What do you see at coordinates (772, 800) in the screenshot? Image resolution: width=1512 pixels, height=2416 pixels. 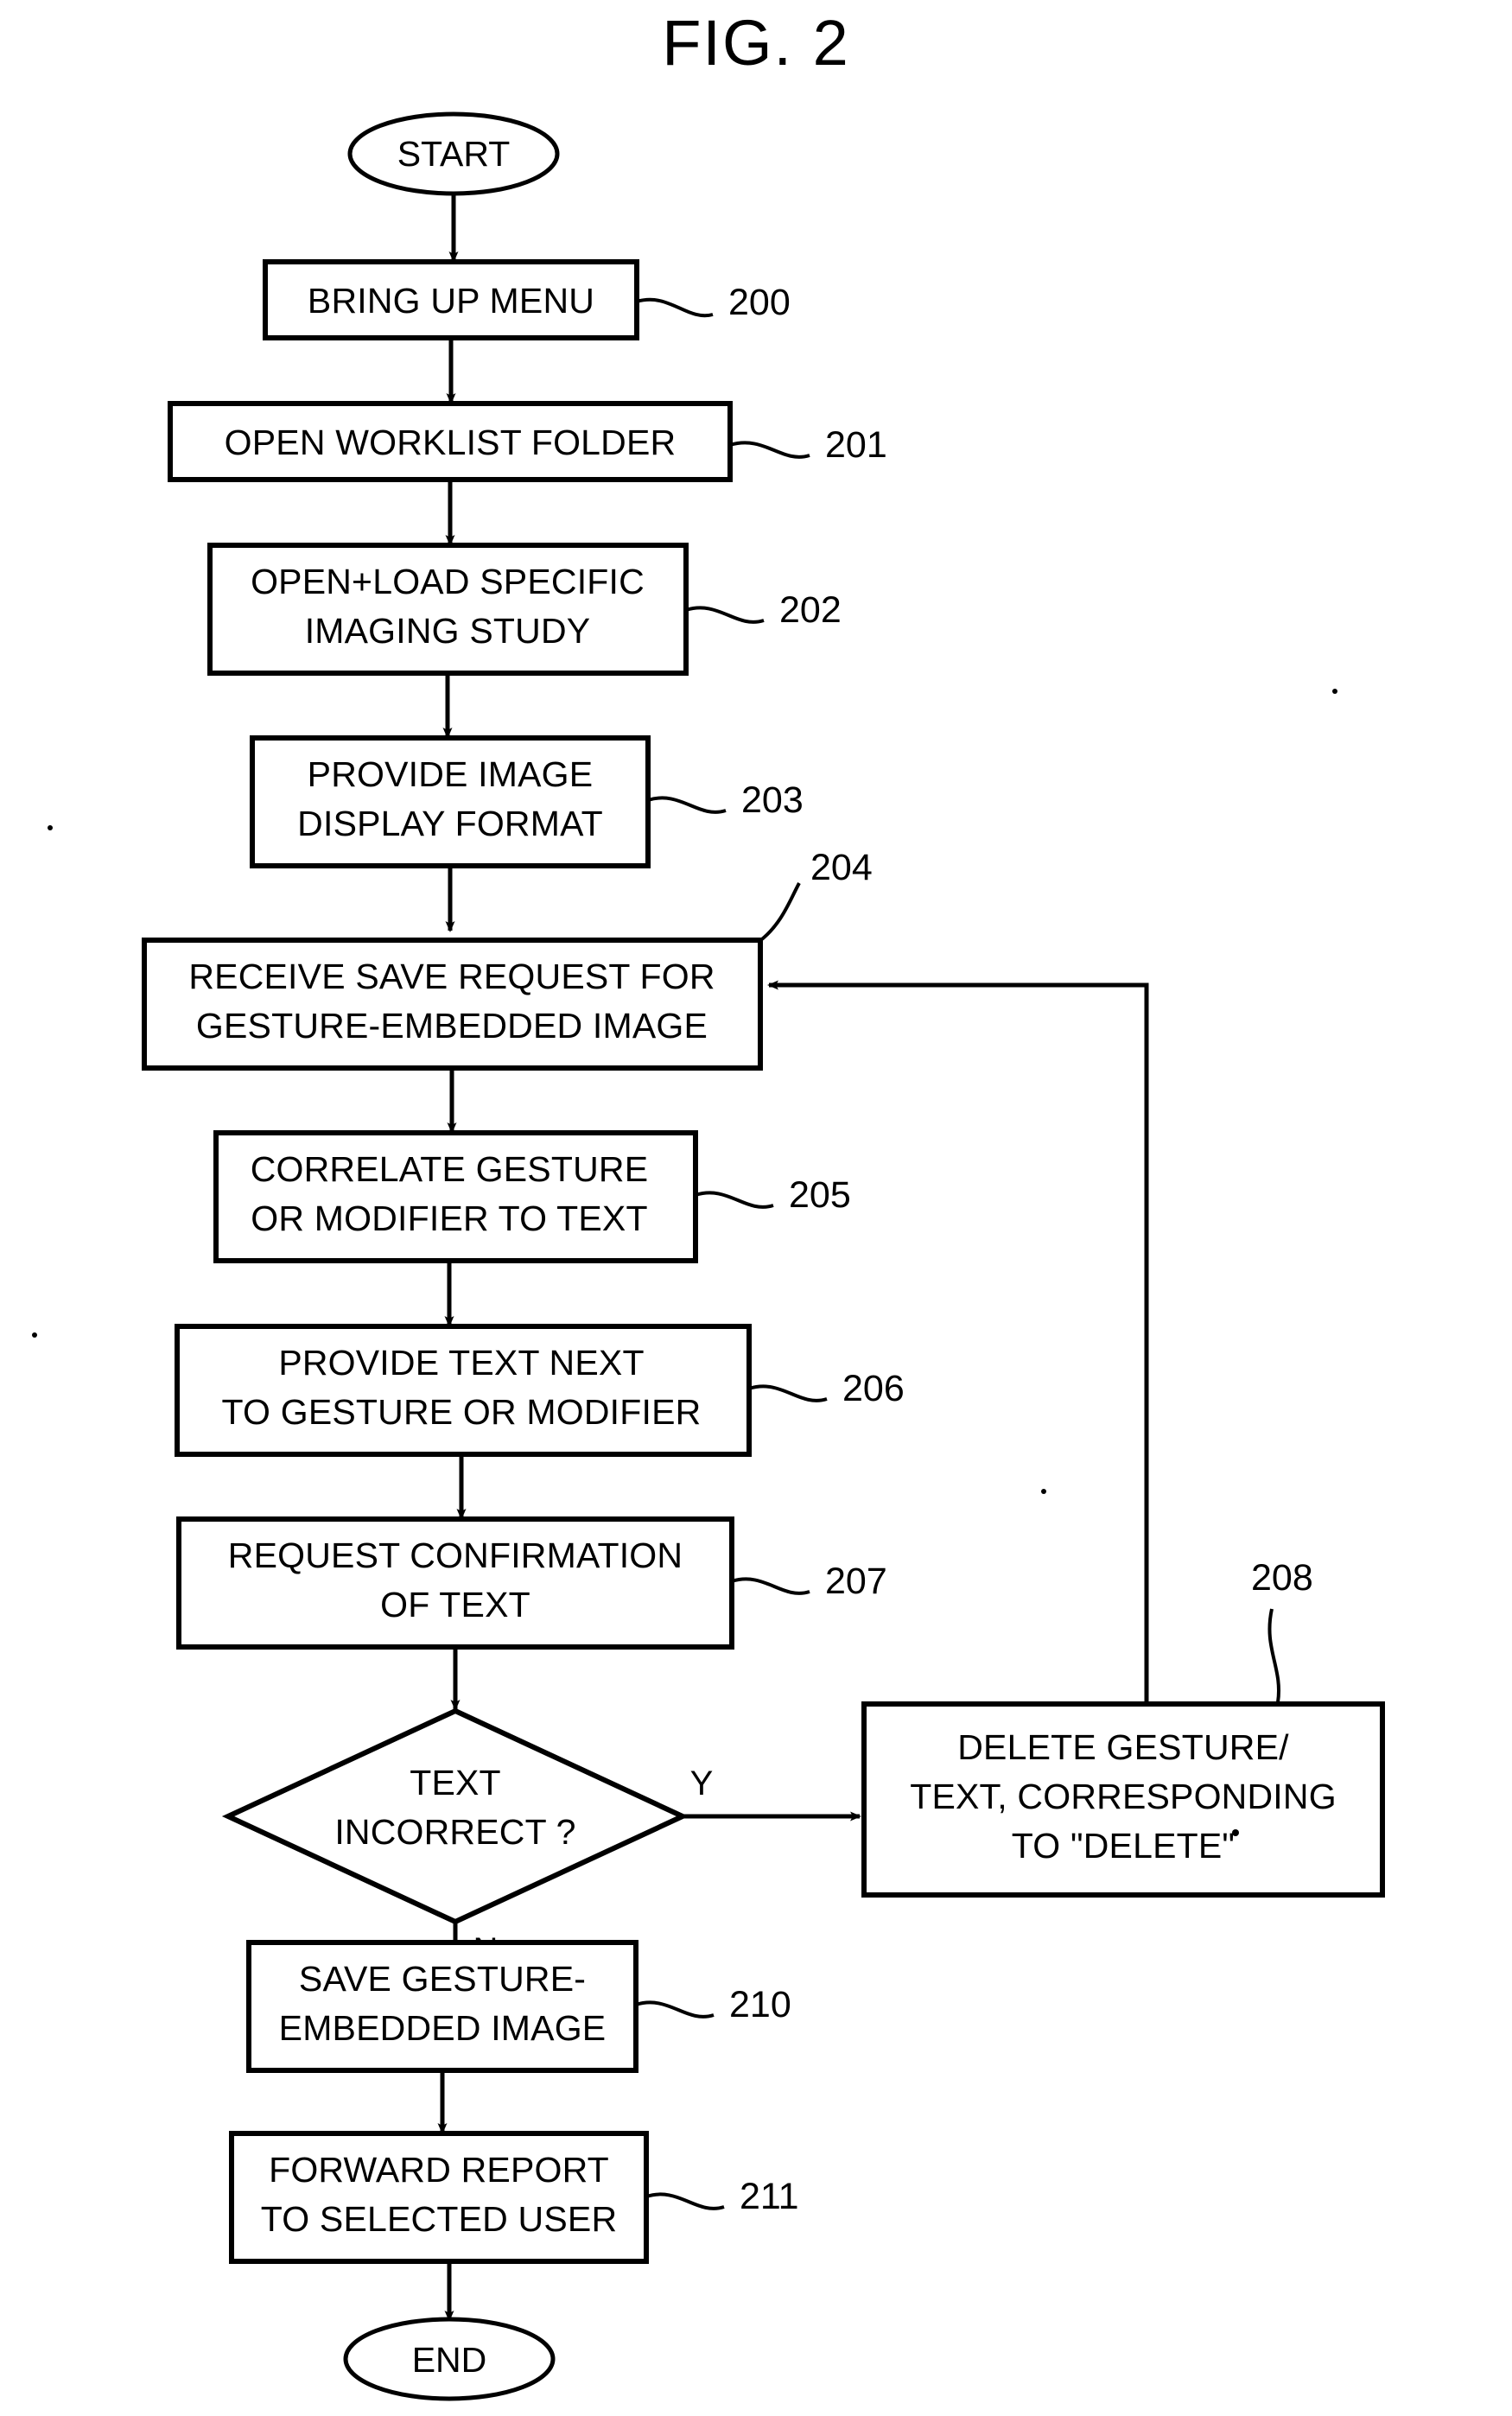 I see `ref-number-203: 203` at bounding box center [772, 800].